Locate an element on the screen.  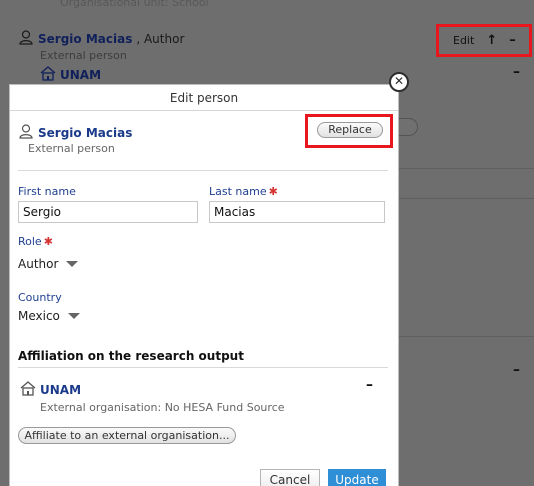
bg-org-name: UNAM is located at coordinates (80, 75).